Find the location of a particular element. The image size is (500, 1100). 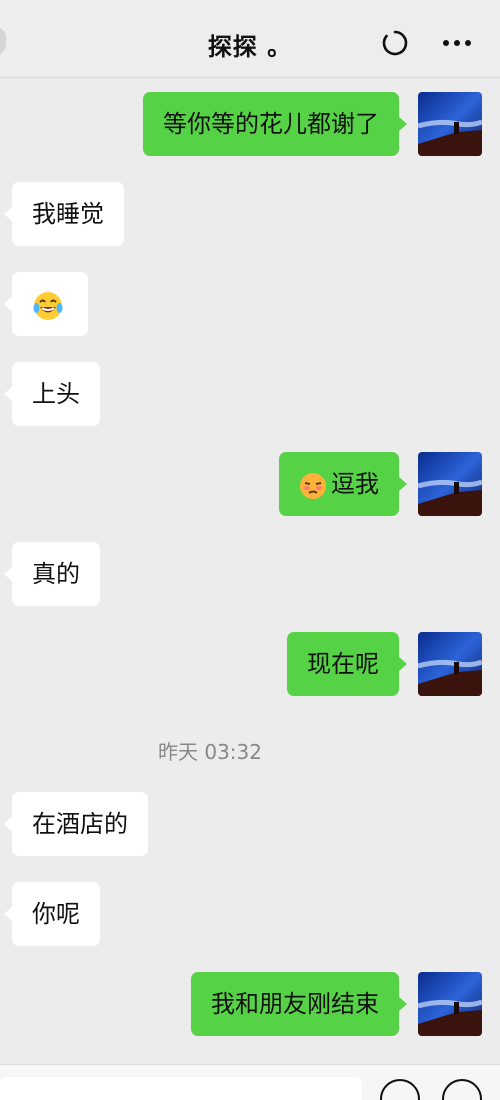

message-text: 在酒店的 is located at coordinates (80, 824).